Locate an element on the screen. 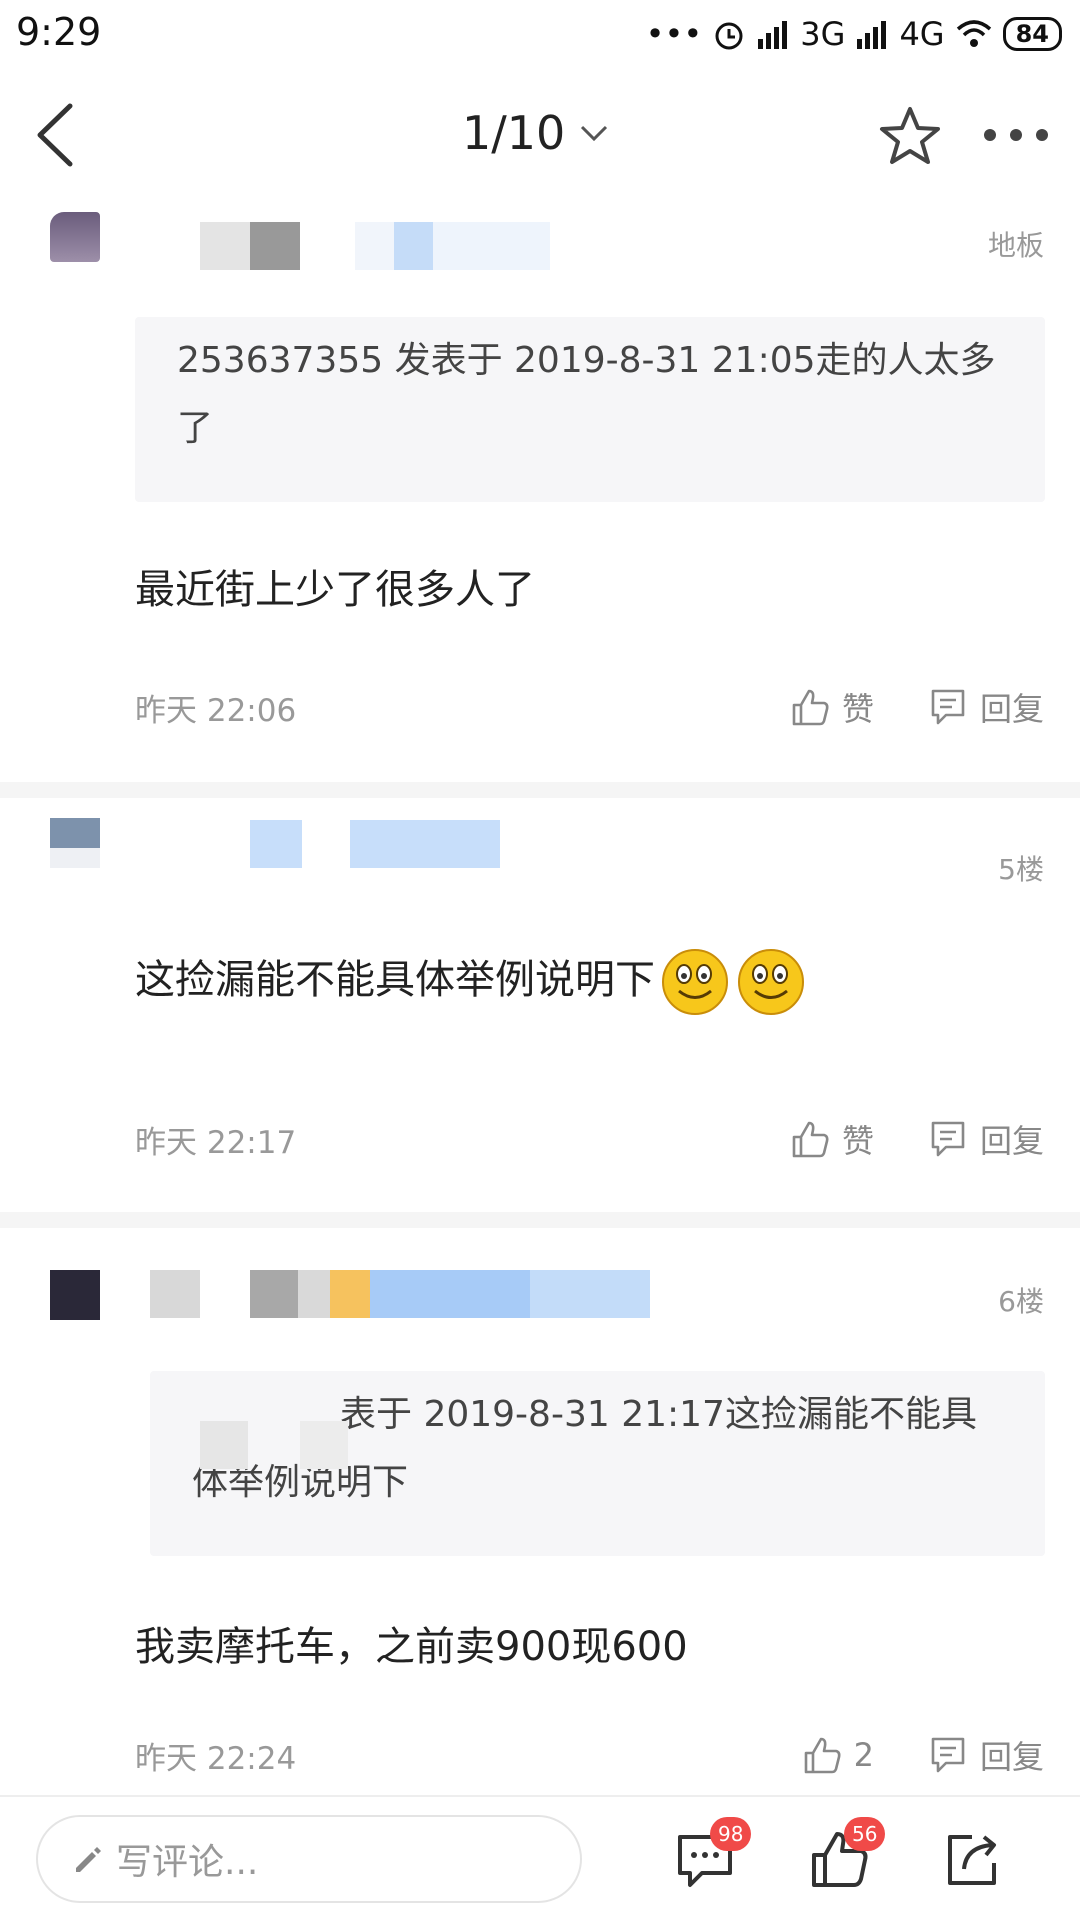  alarm-icon is located at coordinates (729, 36).